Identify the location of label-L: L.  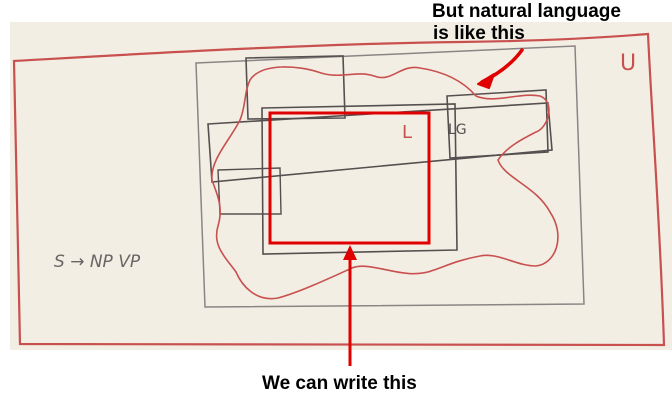
(407, 132).